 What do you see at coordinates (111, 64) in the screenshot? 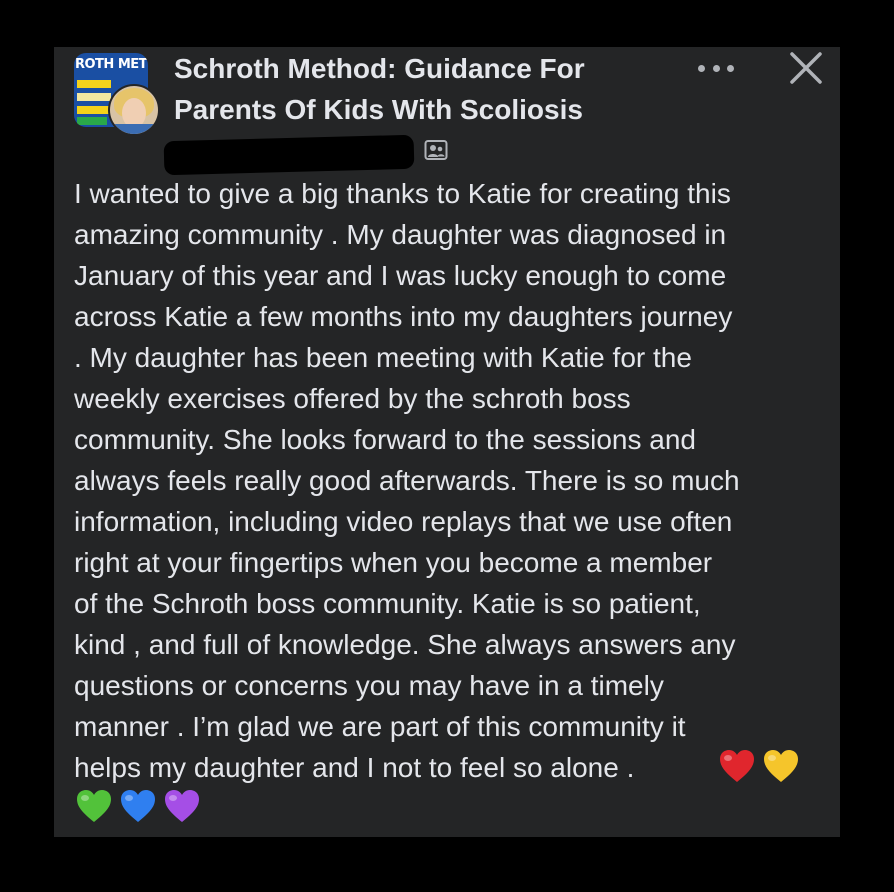
I see `group-avatar-text: ROTH MET` at bounding box center [111, 64].